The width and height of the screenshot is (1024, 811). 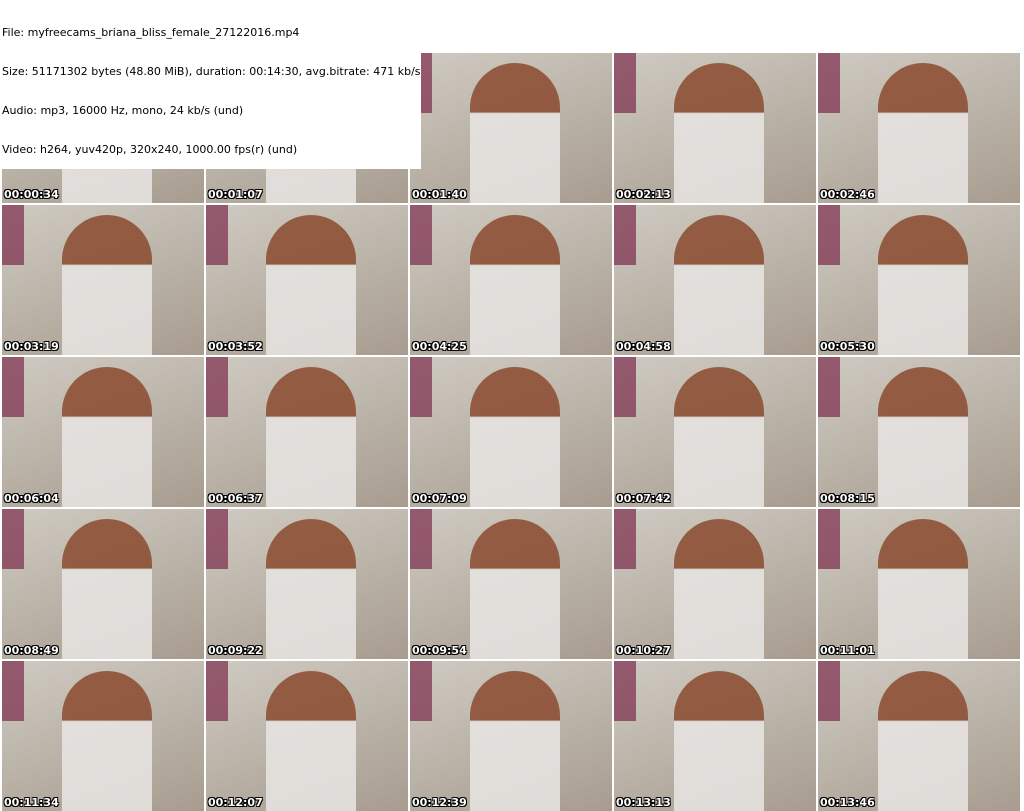 I want to click on timestamp: 00:08:49, so click(x=31, y=650).